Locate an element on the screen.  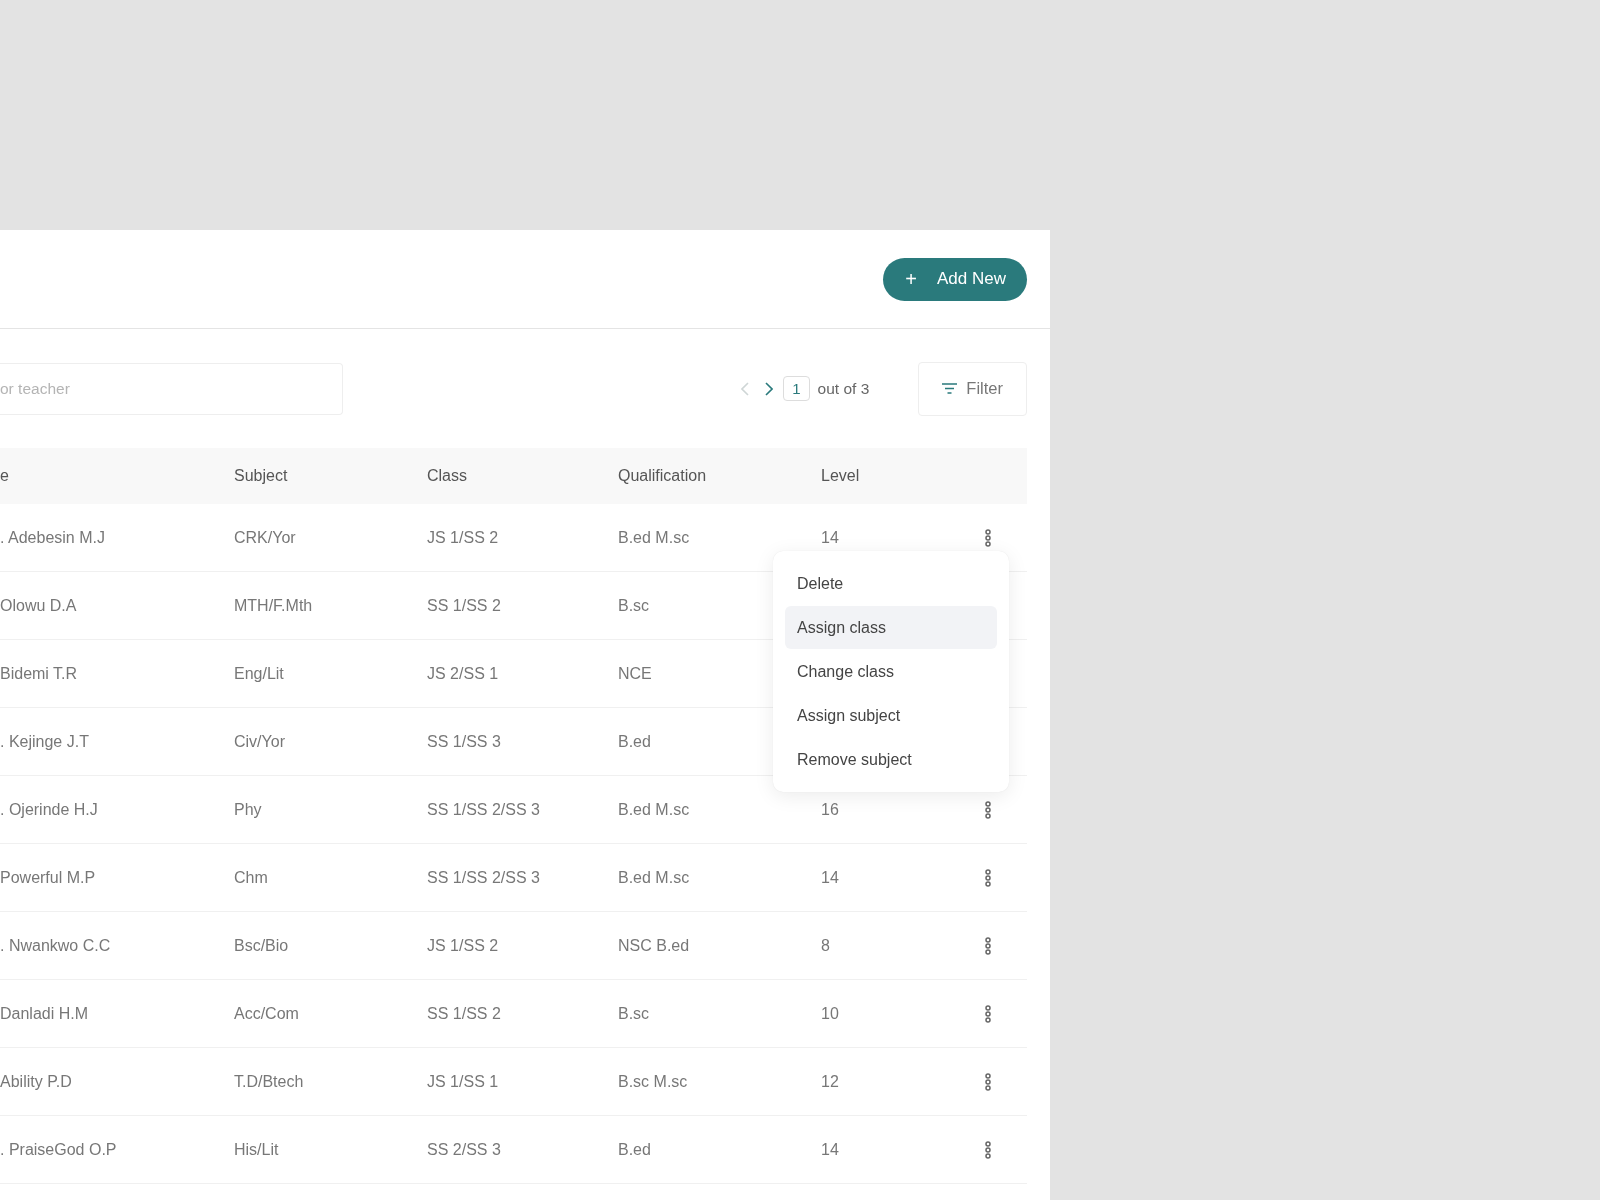
plus-icon: + is located at coordinates (911, 279).